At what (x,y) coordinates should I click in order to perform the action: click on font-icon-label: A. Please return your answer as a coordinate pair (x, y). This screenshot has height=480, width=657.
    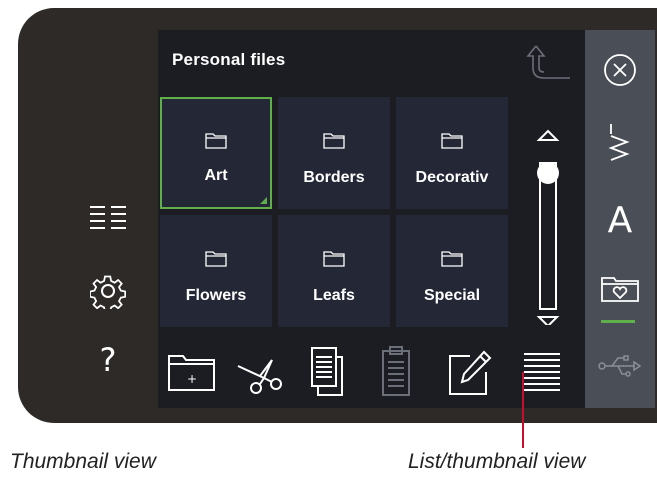
    Looking at the image, I should click on (620, 220).